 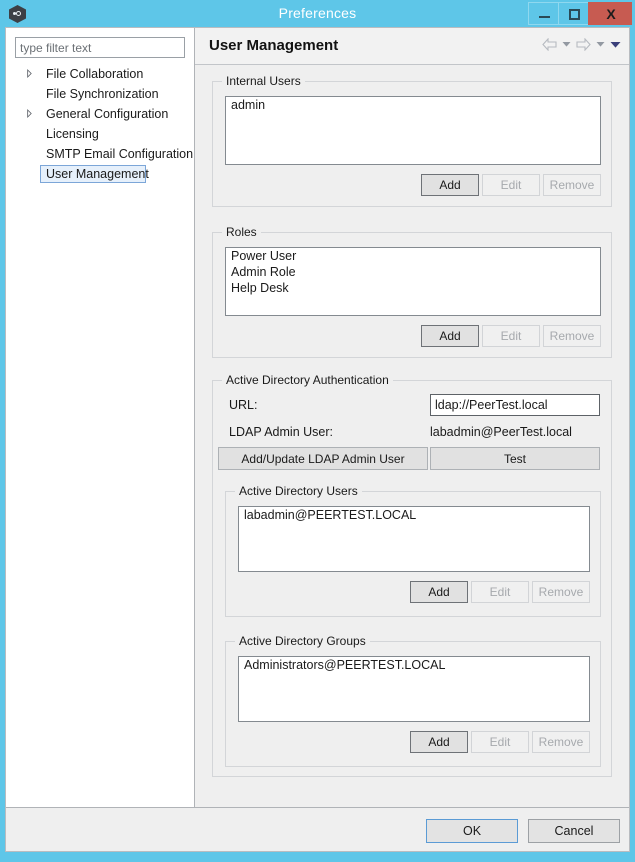 I want to click on sidebar-item-label: Licensing, so click(x=72, y=134).